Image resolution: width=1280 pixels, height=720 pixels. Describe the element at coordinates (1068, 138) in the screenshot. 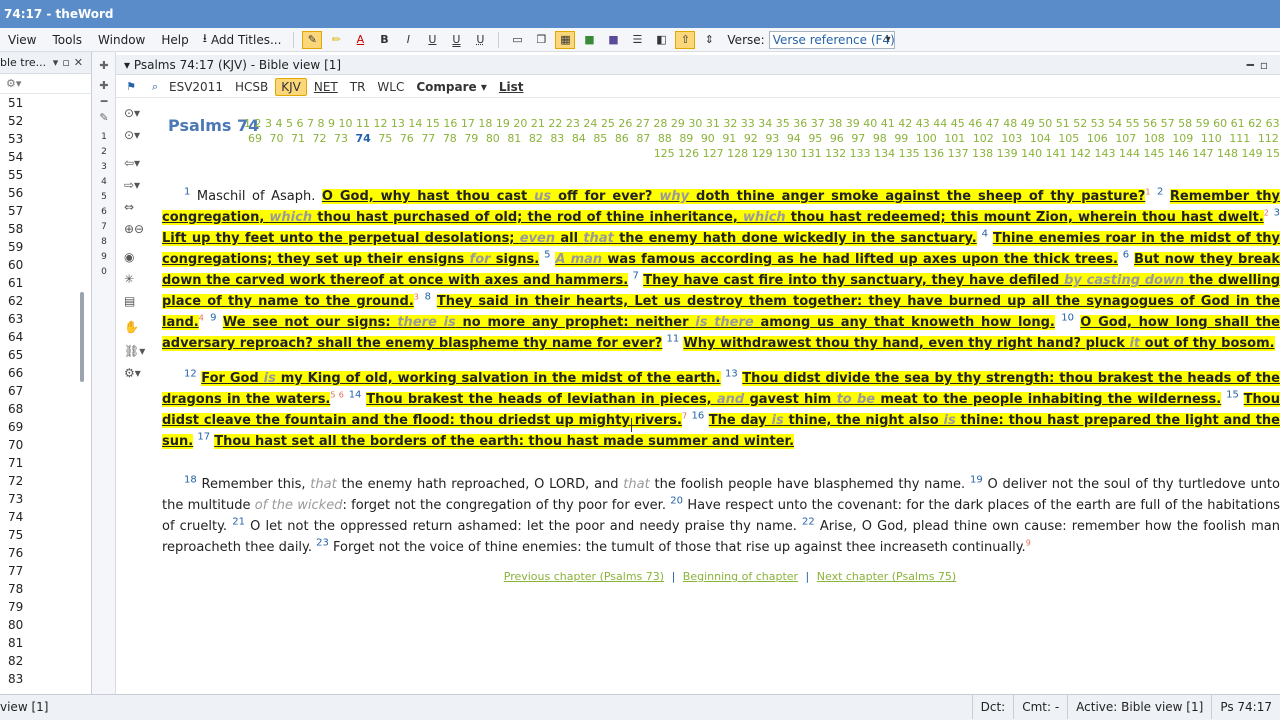

I see `chapter-link: 105` at that location.